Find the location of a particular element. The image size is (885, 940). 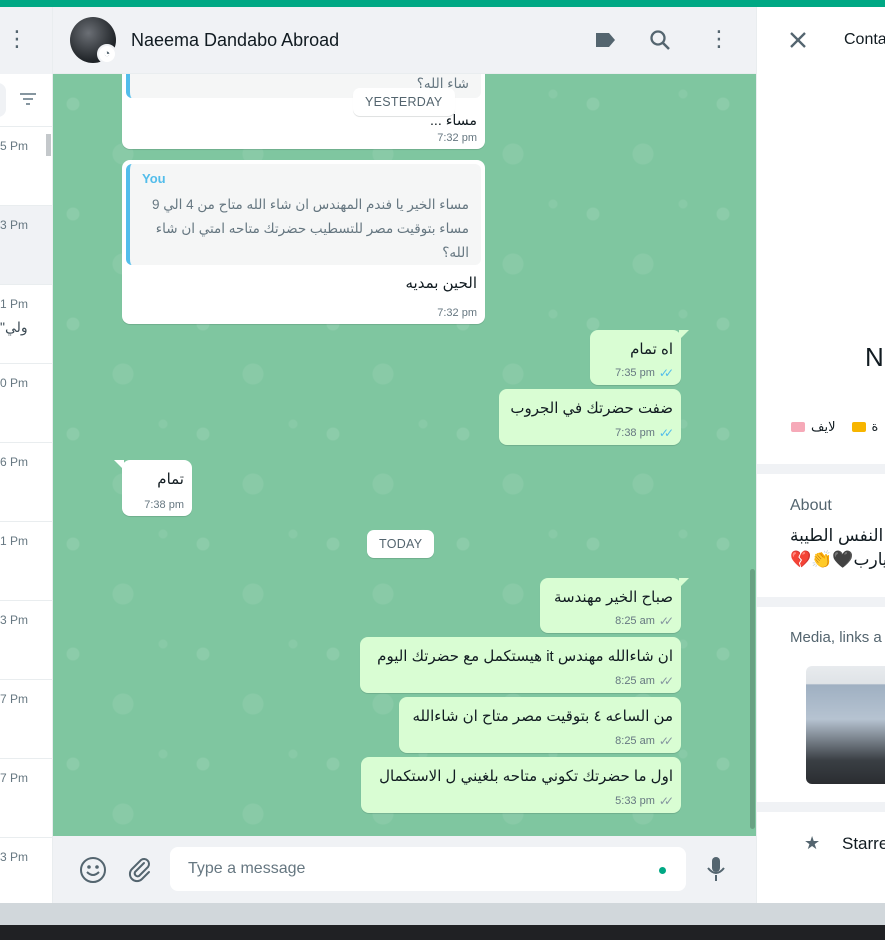

chat-time: 6 Pm is located at coordinates (14, 462).